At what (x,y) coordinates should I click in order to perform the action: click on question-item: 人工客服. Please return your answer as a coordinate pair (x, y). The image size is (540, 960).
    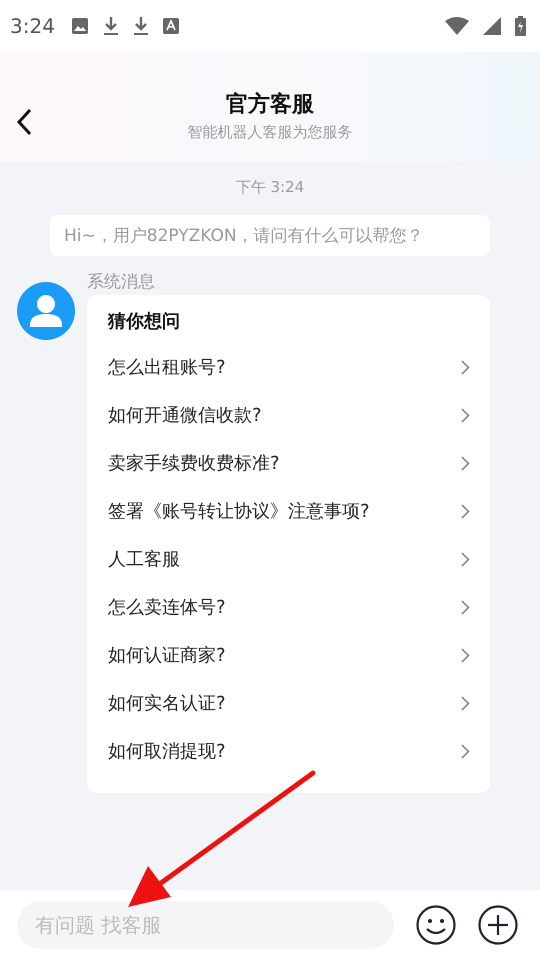
    Looking at the image, I should click on (289, 559).